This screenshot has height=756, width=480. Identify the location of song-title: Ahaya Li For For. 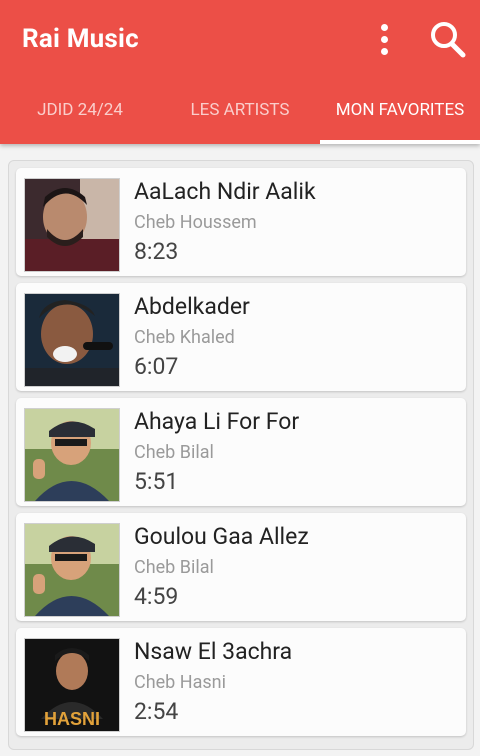
(217, 421).